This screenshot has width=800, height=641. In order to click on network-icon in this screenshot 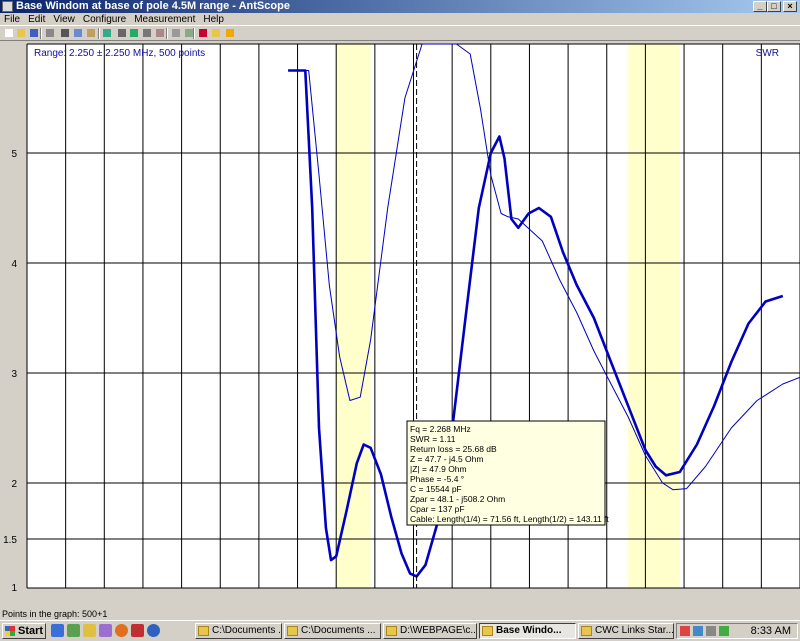, I will do `click(724, 631)`.